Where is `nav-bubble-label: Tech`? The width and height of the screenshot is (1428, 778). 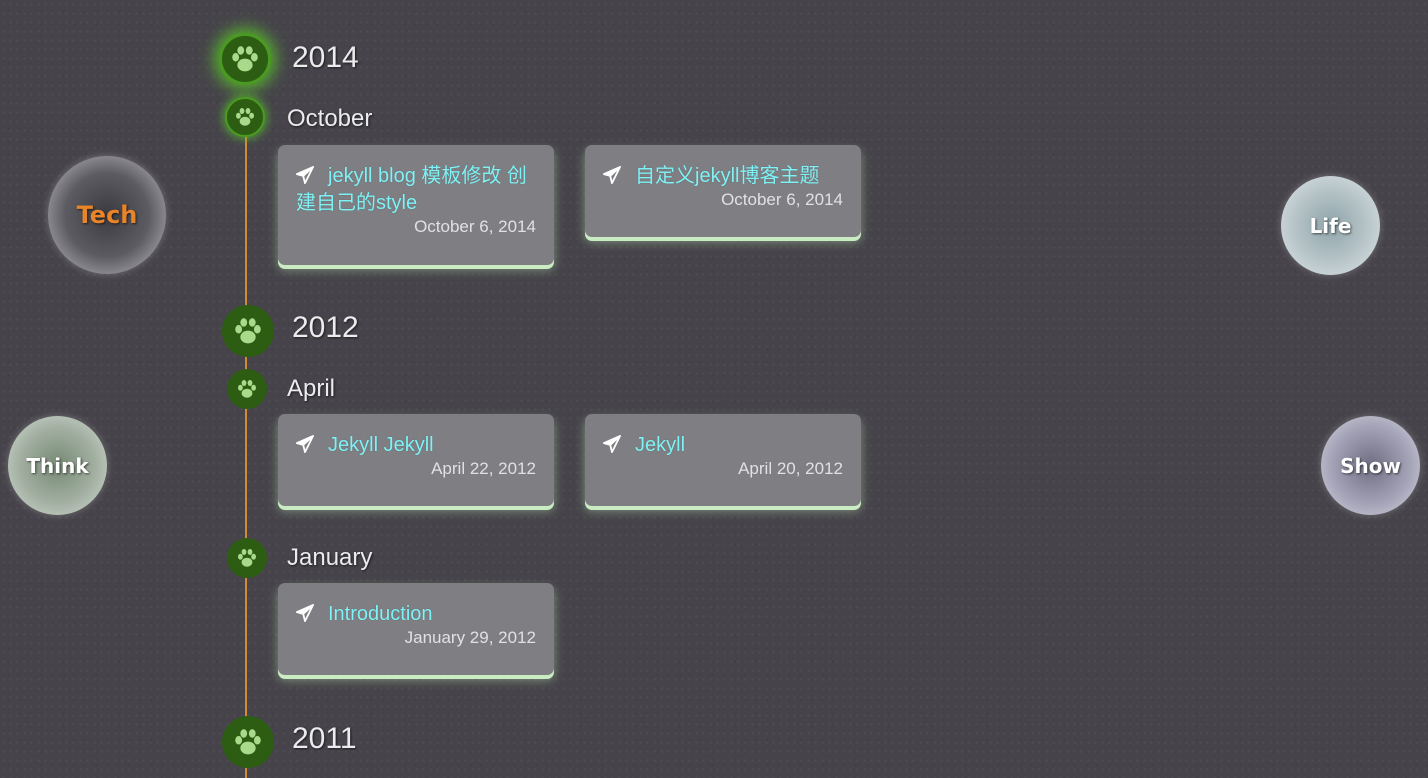
nav-bubble-label: Tech is located at coordinates (107, 215).